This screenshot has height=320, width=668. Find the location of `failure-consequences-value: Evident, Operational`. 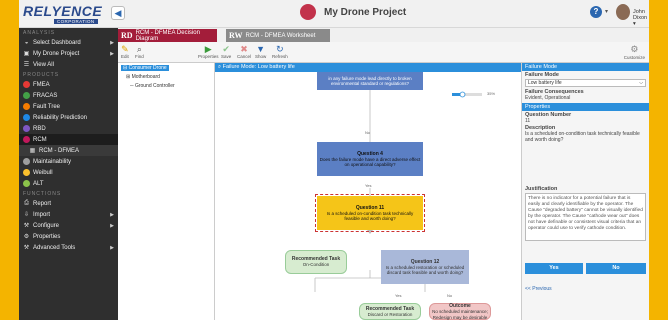

failure-consequences-value: Evident, Operational is located at coordinates (548, 98).